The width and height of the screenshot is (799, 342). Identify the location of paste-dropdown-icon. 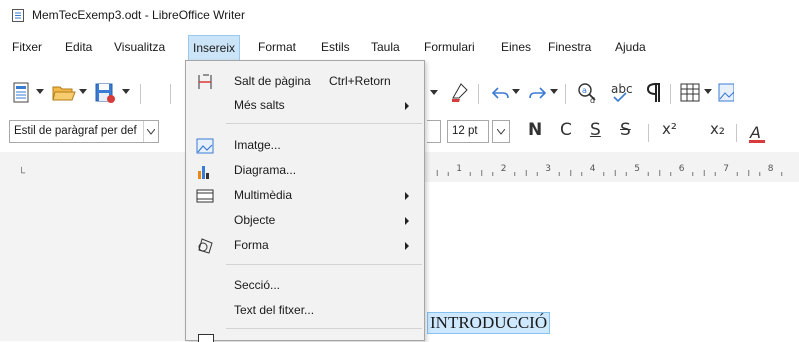
(434, 93).